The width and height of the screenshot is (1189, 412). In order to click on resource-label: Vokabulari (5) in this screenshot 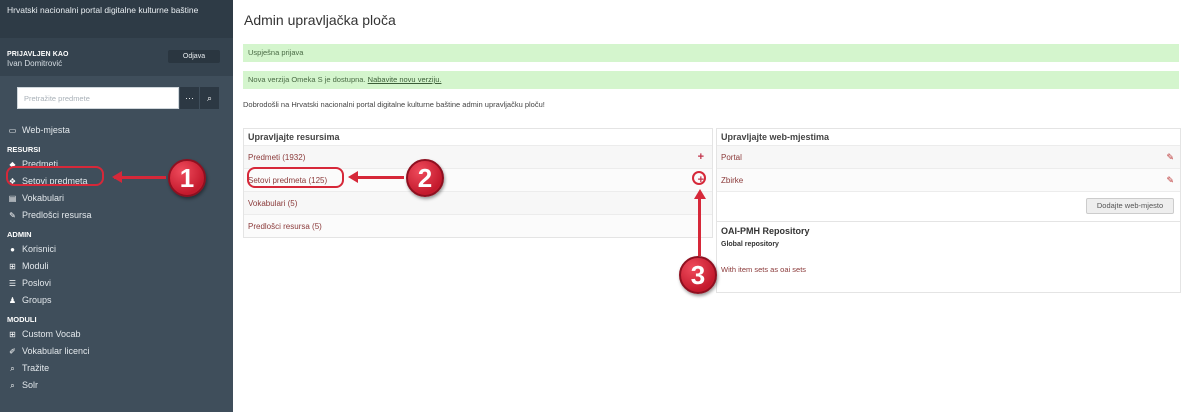, I will do `click(272, 203)`.